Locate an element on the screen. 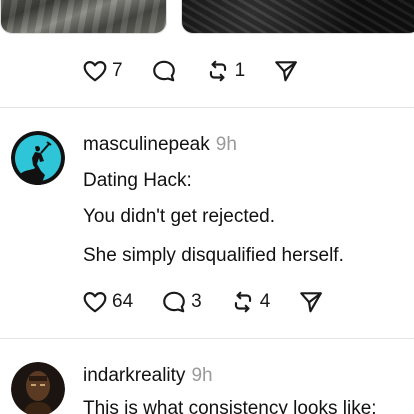  post-header: indarkreality 9h is located at coordinates (148, 376).